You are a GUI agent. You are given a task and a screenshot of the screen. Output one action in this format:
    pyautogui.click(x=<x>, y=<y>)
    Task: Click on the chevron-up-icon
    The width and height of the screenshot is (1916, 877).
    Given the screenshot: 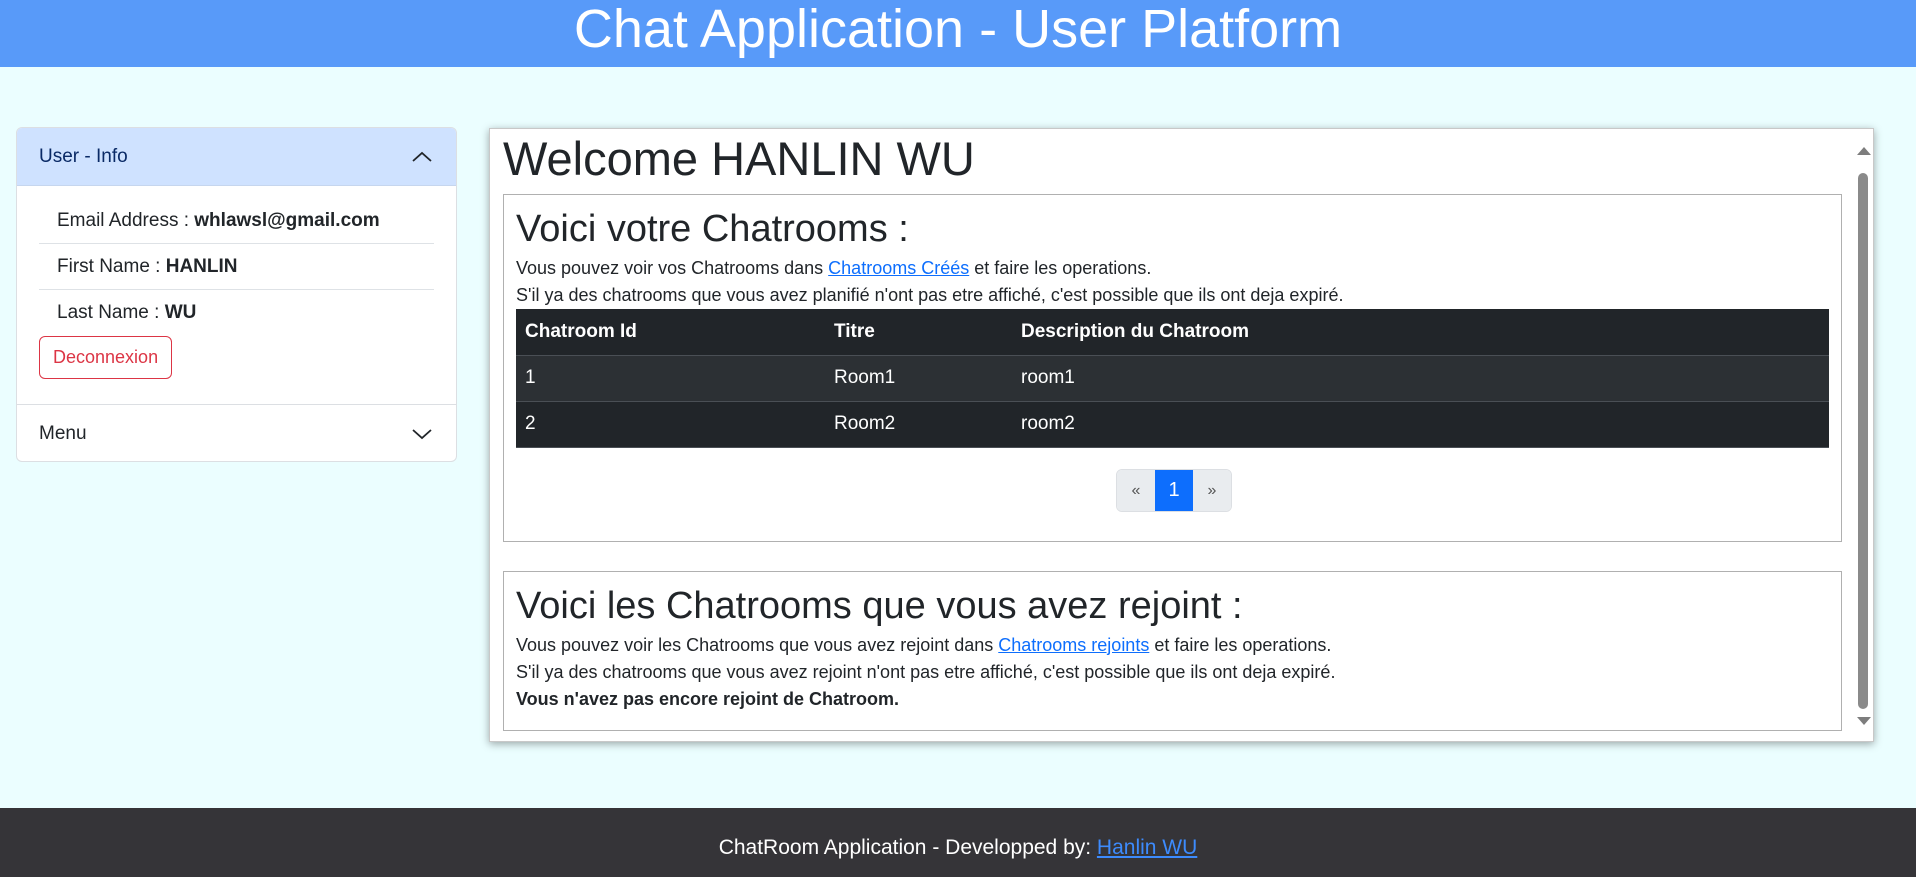 What is the action you would take?
    pyautogui.click(x=422, y=156)
    